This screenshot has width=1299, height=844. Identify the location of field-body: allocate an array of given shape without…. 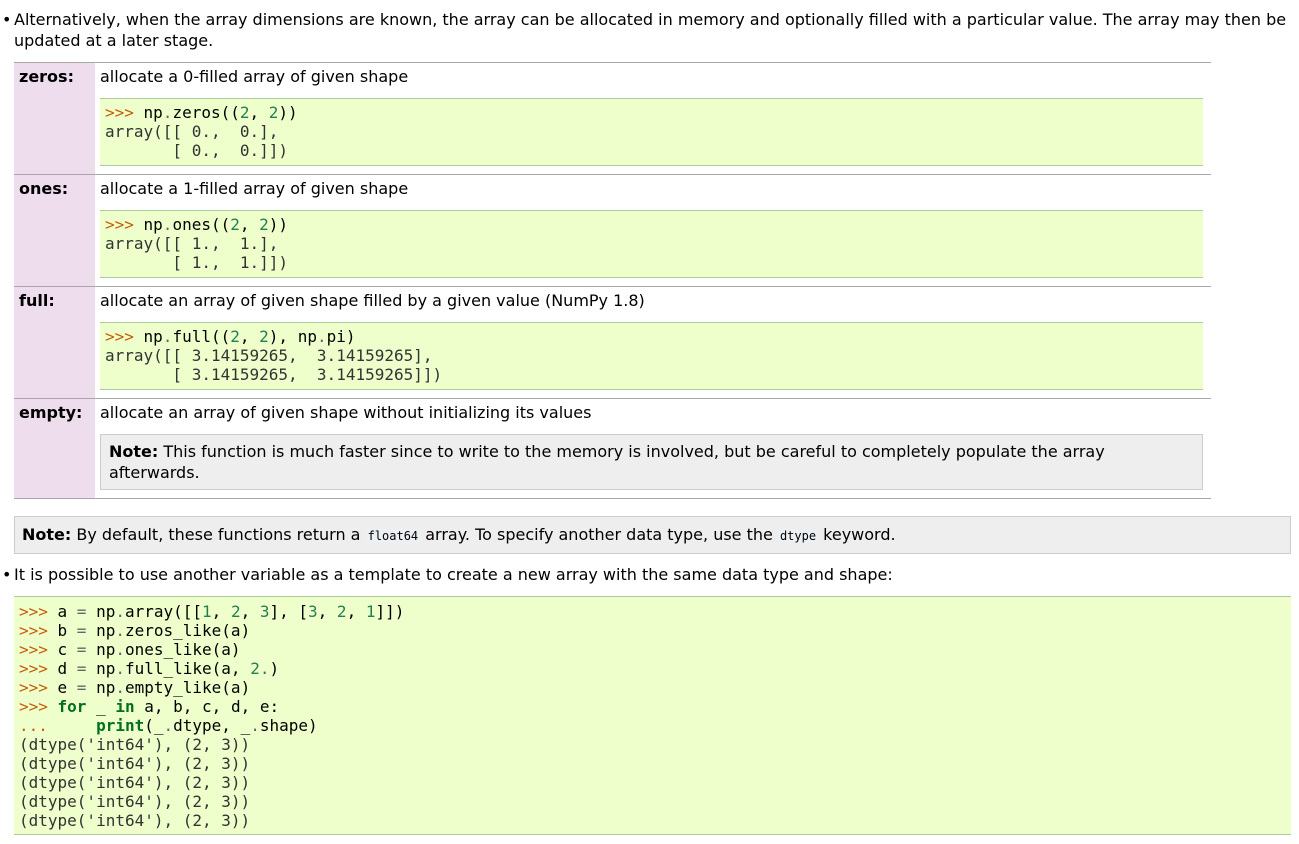
(653, 448).